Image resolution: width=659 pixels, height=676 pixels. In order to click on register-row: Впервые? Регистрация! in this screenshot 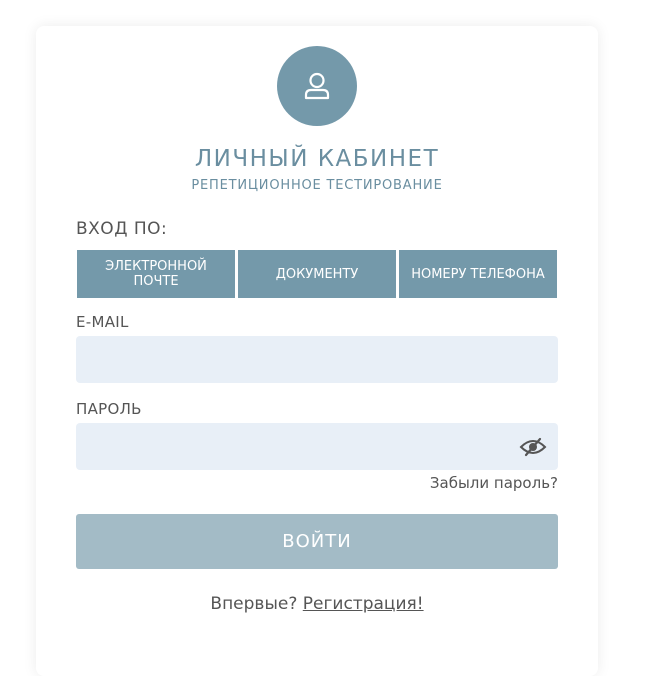, I will do `click(317, 604)`.